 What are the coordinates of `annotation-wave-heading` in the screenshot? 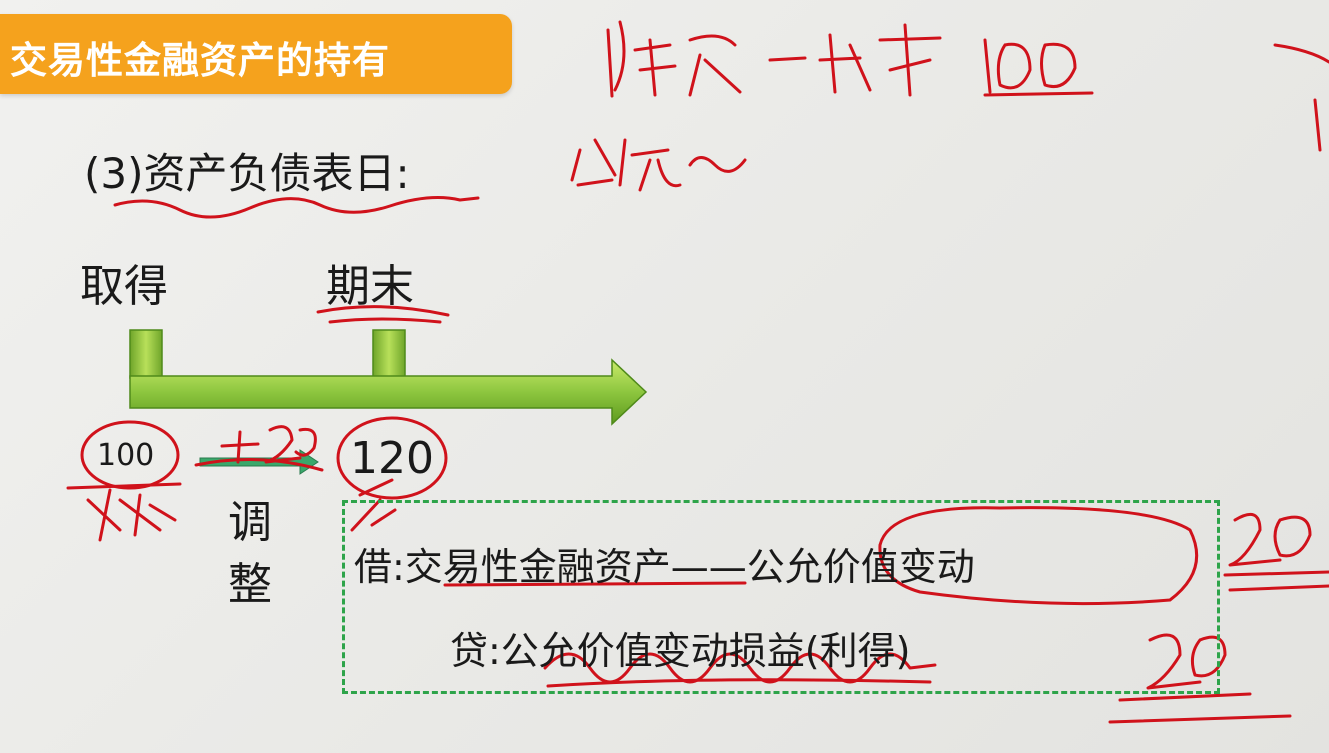 It's located at (296, 207).